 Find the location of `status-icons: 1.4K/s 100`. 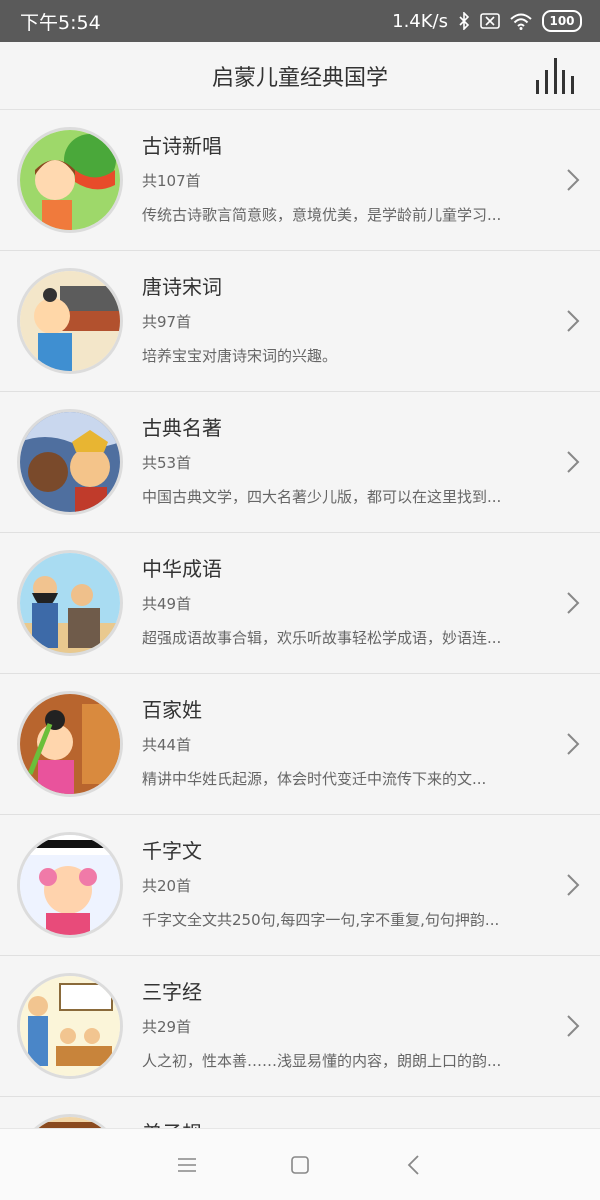

status-icons: 1.4K/s 100 is located at coordinates (487, 21).